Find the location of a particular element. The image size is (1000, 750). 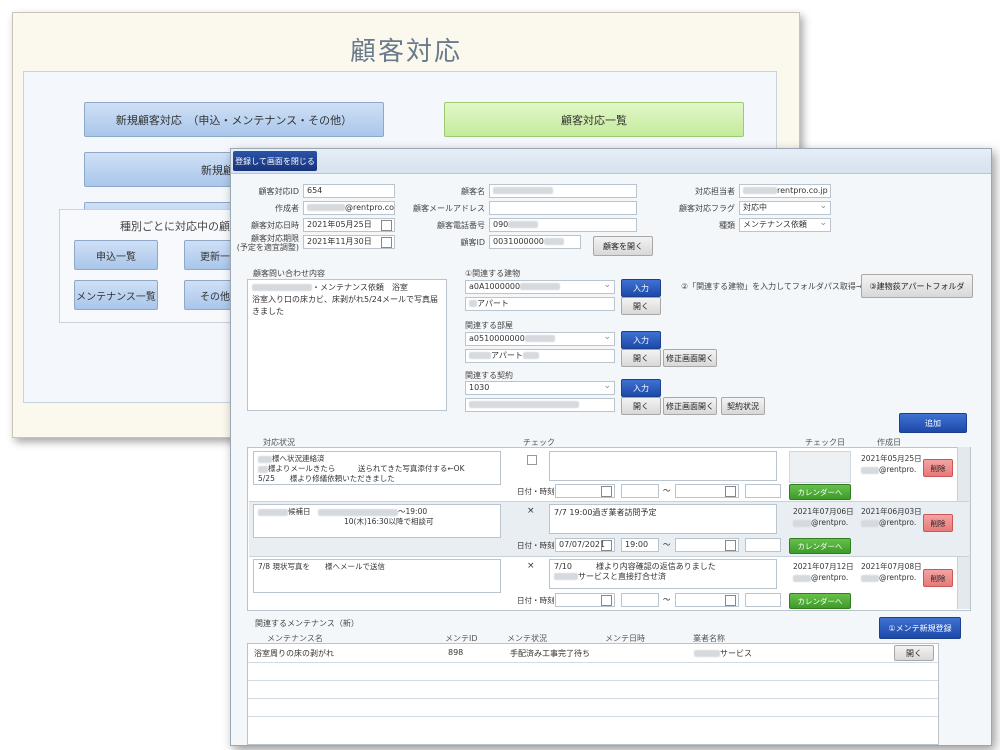

contract-edit-open-button: 修正画面開く is located at coordinates (690, 406).